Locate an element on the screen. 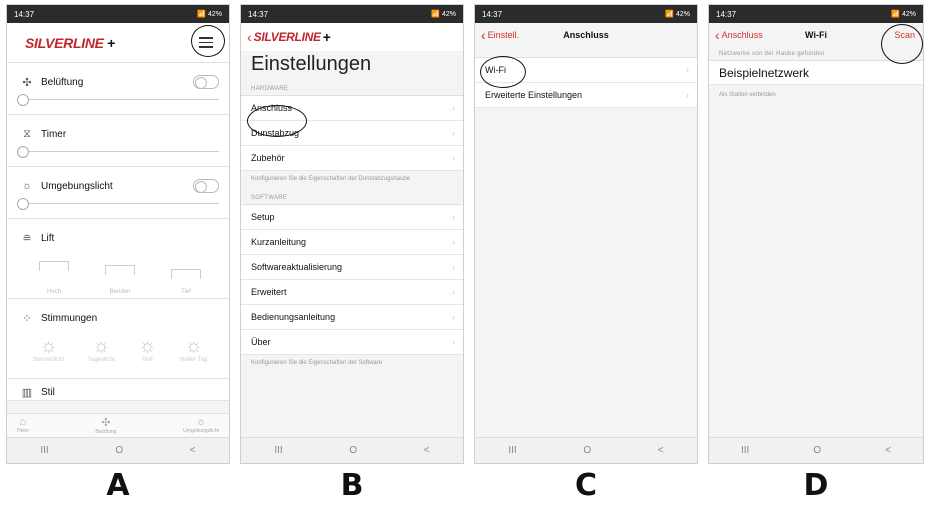 The height and width of the screenshot is (506, 928). hardware-header: HARDWARE is located at coordinates (270, 89).